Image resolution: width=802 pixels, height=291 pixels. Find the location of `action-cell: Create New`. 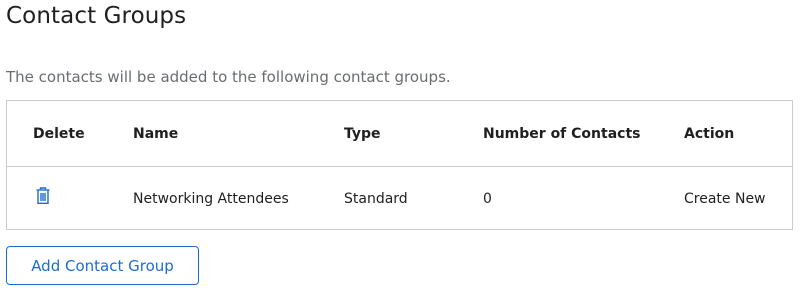

action-cell: Create New is located at coordinates (725, 199).